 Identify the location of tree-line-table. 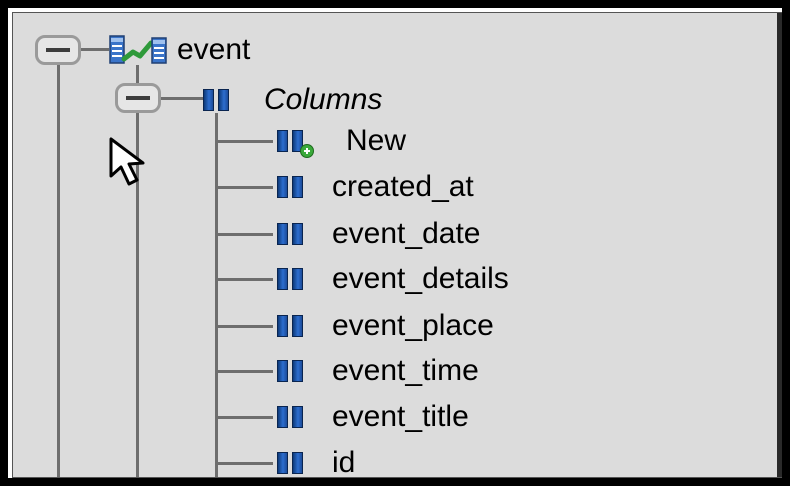
(137, 271).